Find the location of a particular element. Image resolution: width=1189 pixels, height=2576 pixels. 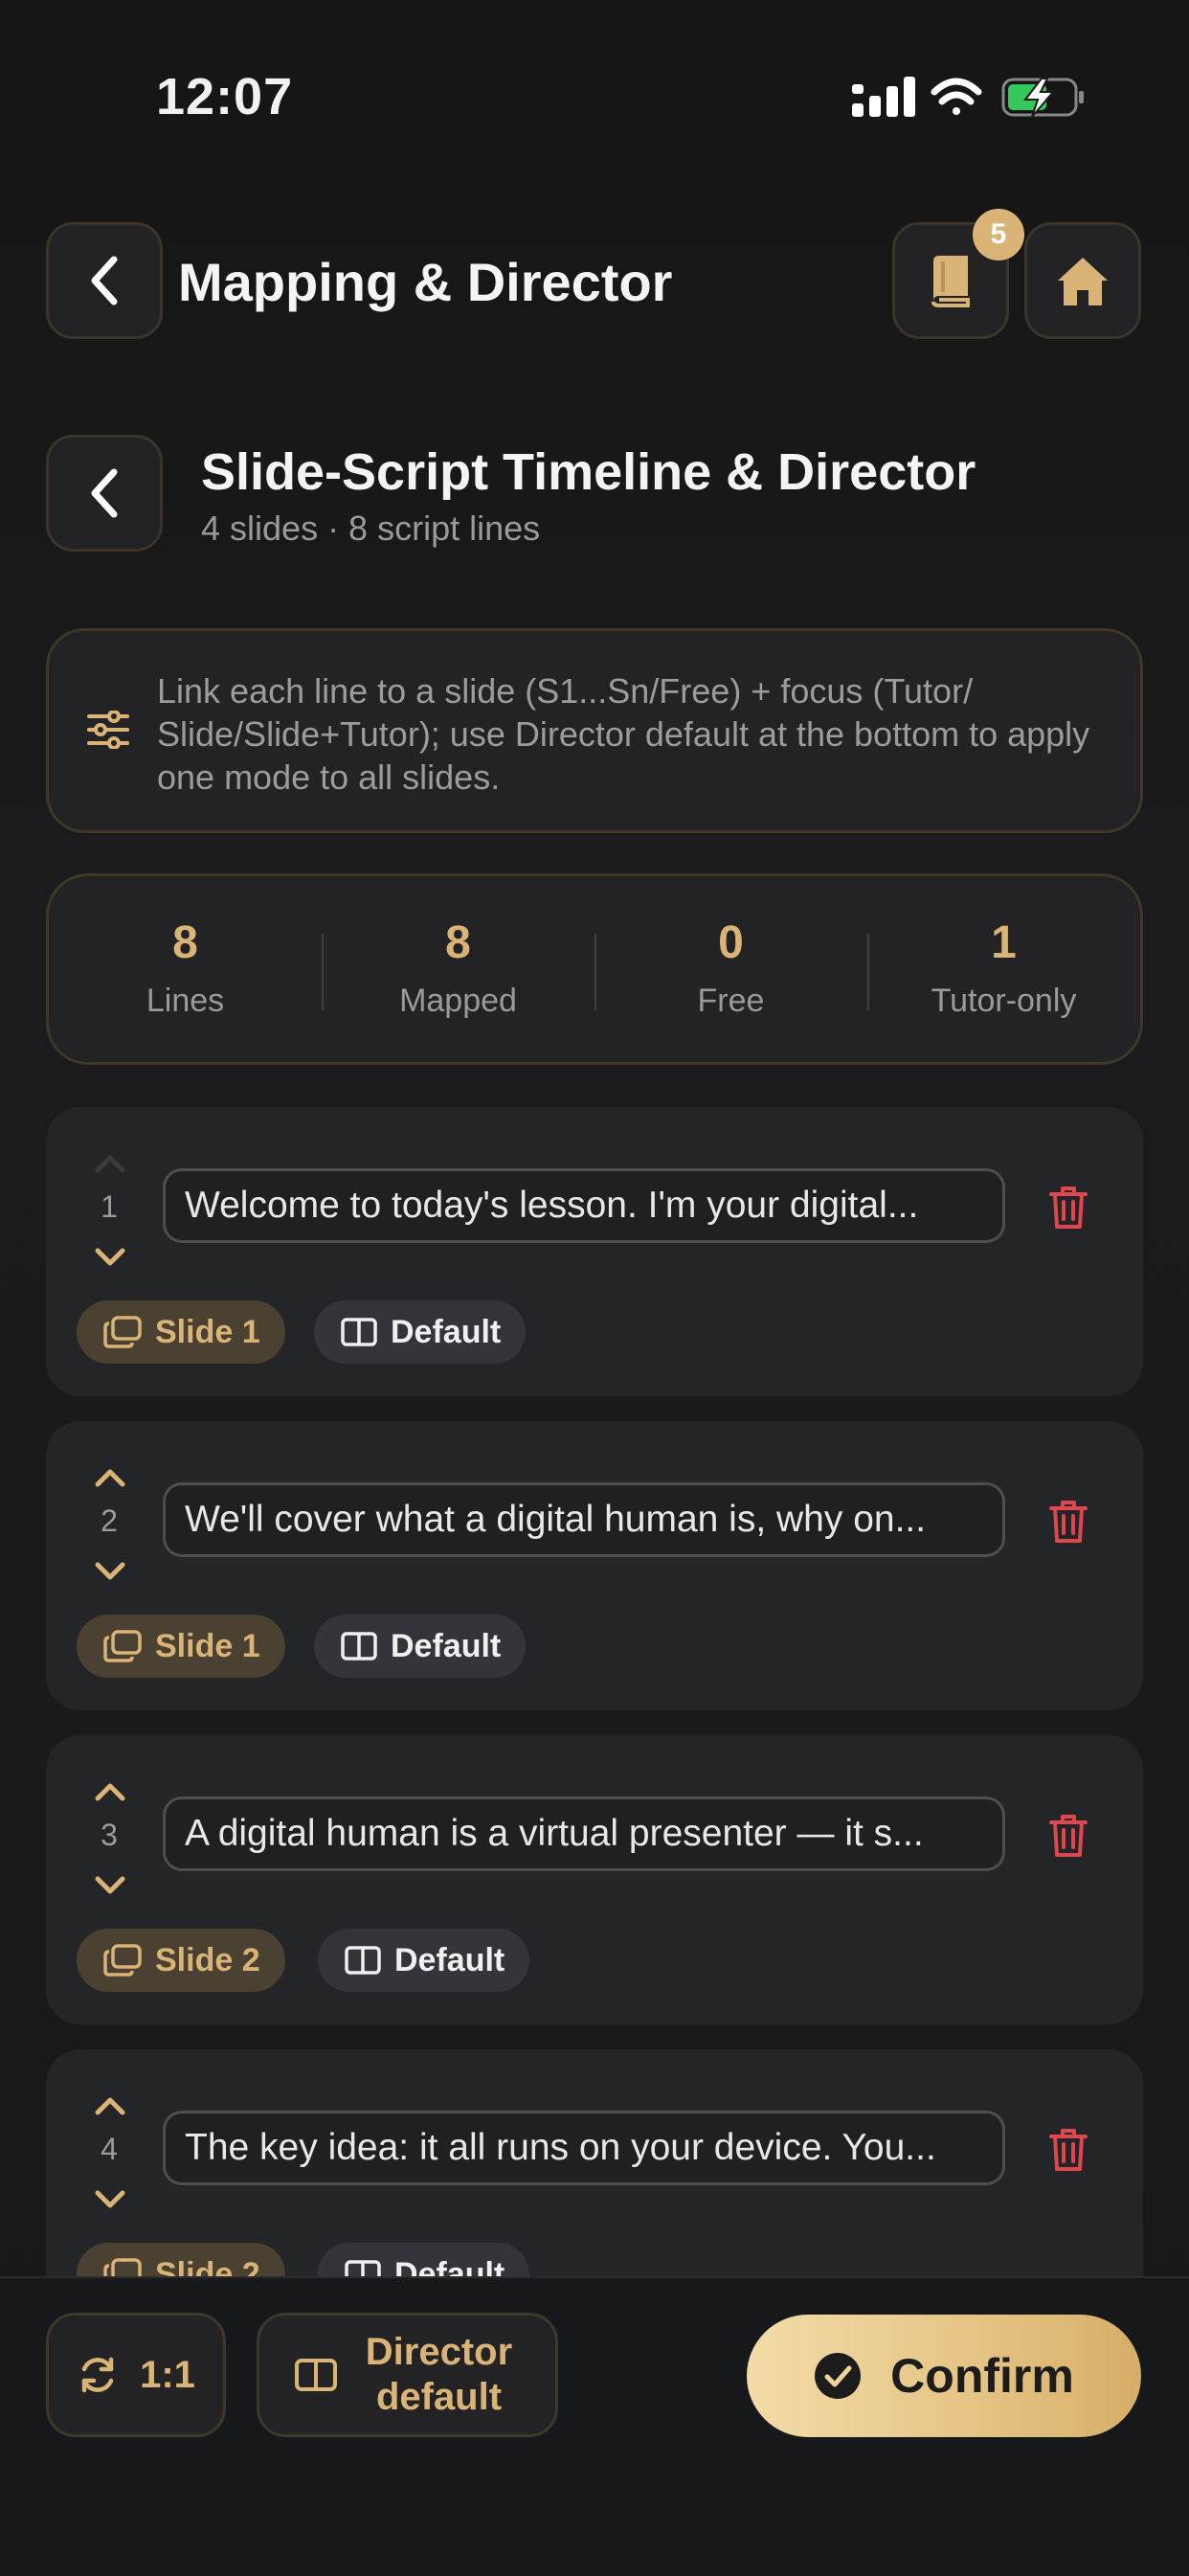

confirm-label: Confirm is located at coordinates (982, 2376).